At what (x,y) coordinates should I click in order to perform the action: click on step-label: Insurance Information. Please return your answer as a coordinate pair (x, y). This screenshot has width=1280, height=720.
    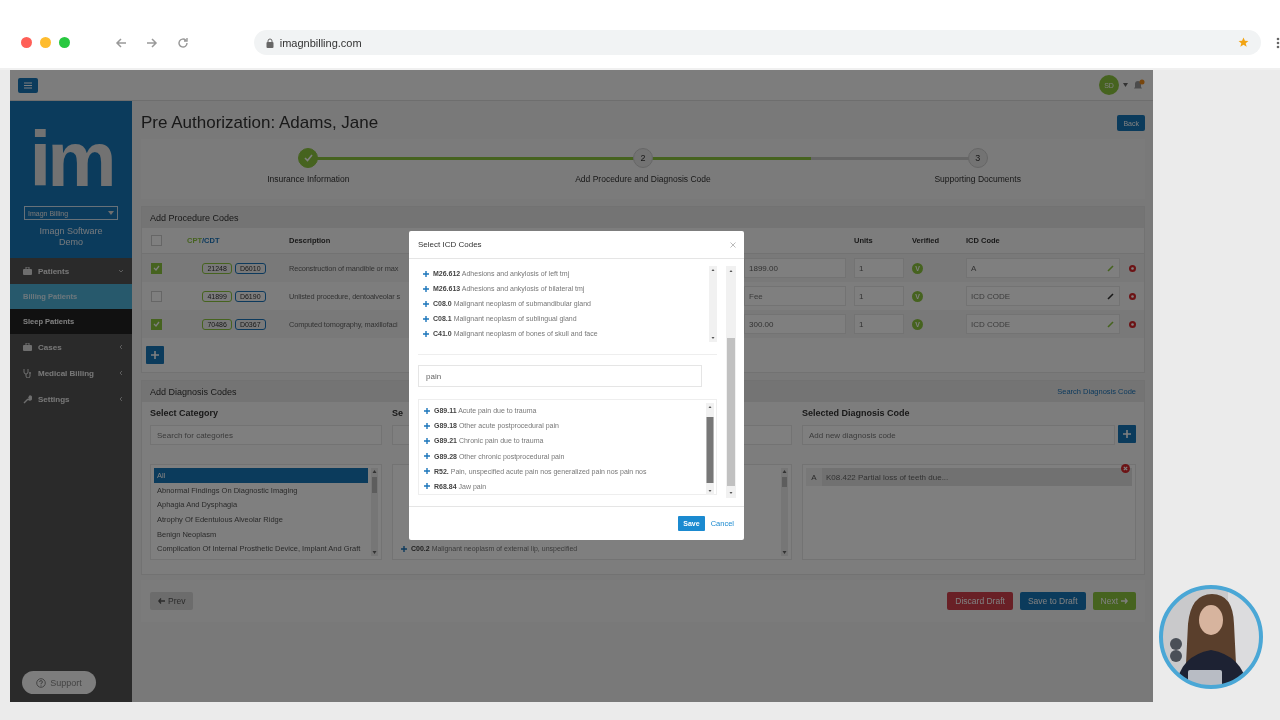
    Looking at the image, I should click on (308, 179).